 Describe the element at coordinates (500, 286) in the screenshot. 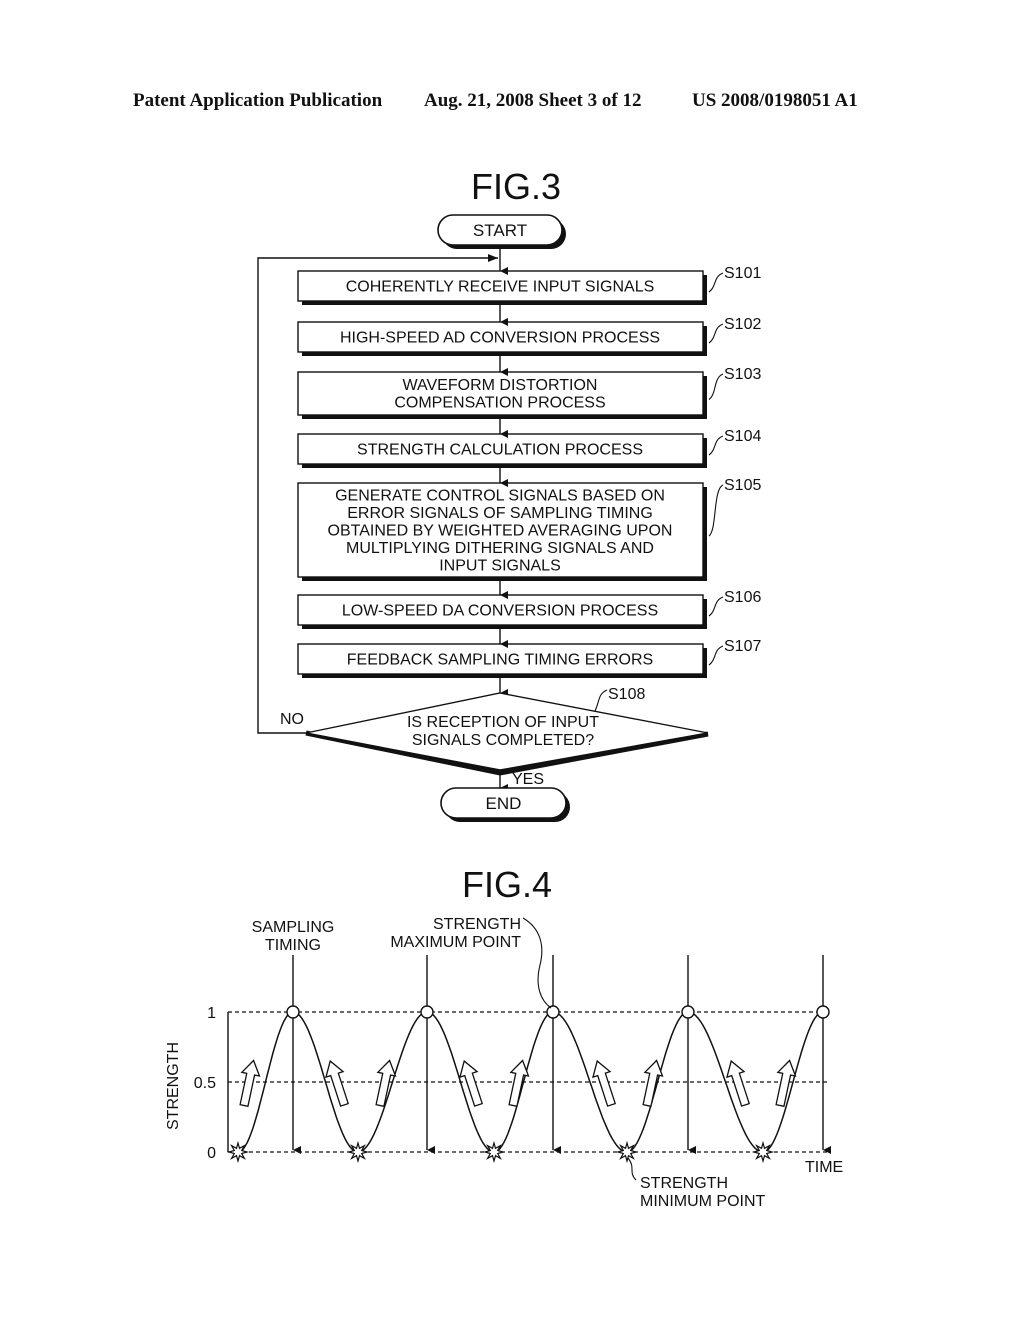

I see `step-s101-text: COHERENTLY RECEIVE INPUT SIGNALS` at that location.